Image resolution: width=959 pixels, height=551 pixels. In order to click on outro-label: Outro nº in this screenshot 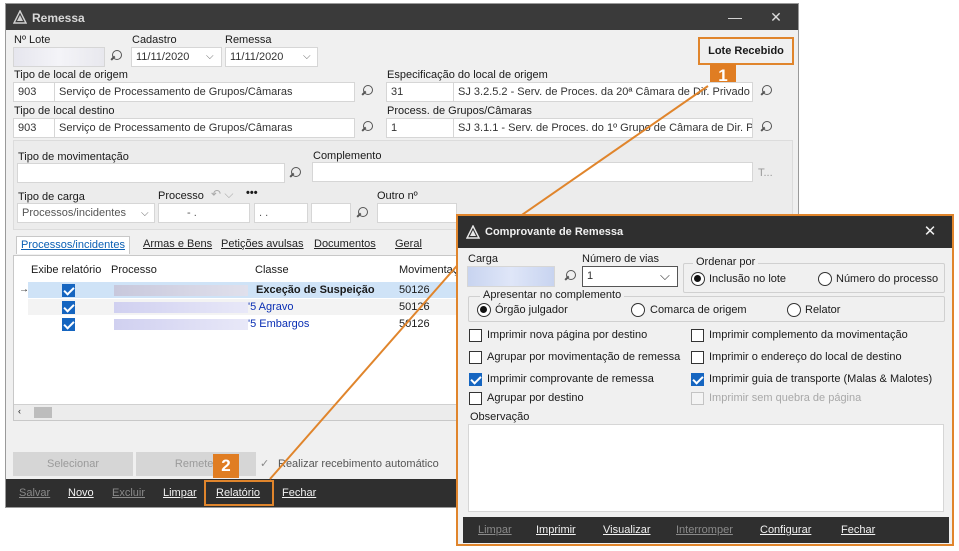, I will do `click(397, 196)`.